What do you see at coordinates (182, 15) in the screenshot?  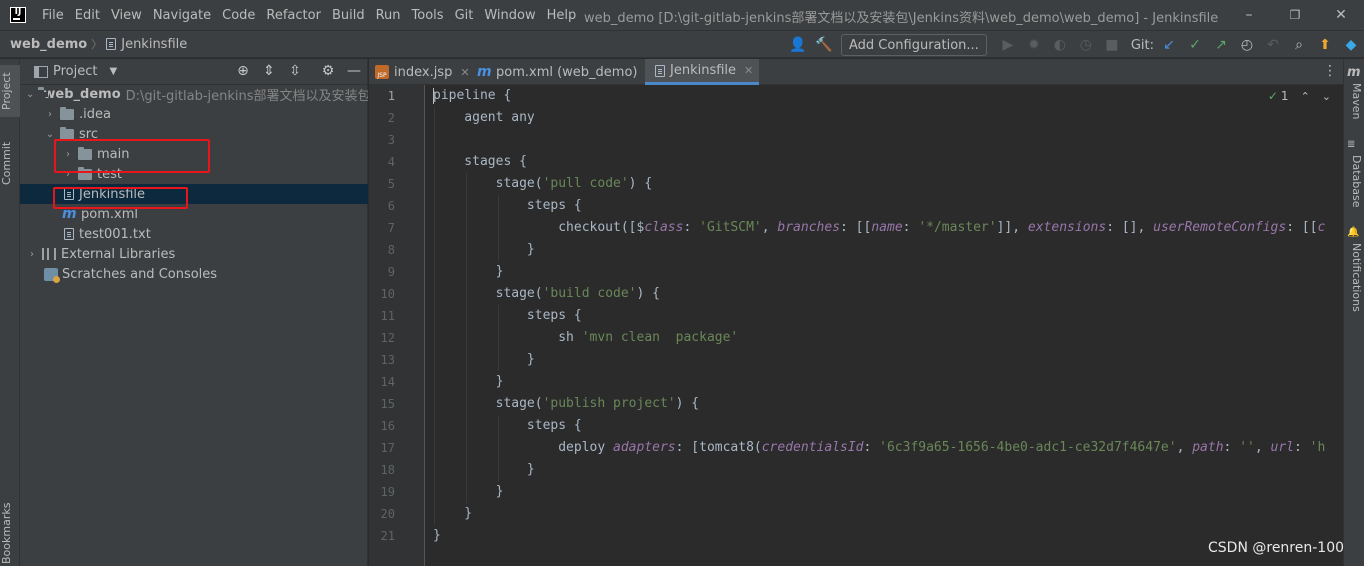 I see `menu-navigate: Navigate` at bounding box center [182, 15].